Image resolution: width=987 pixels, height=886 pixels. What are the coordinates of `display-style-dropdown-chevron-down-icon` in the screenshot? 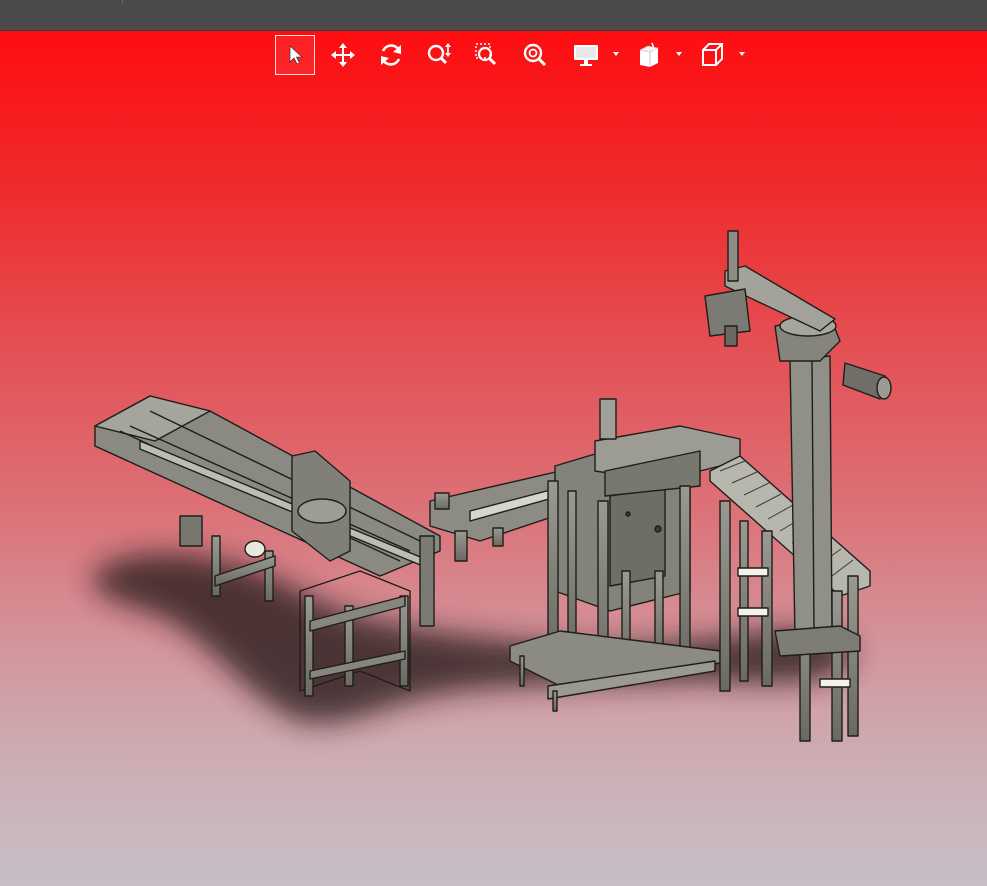 It's located at (616, 54).